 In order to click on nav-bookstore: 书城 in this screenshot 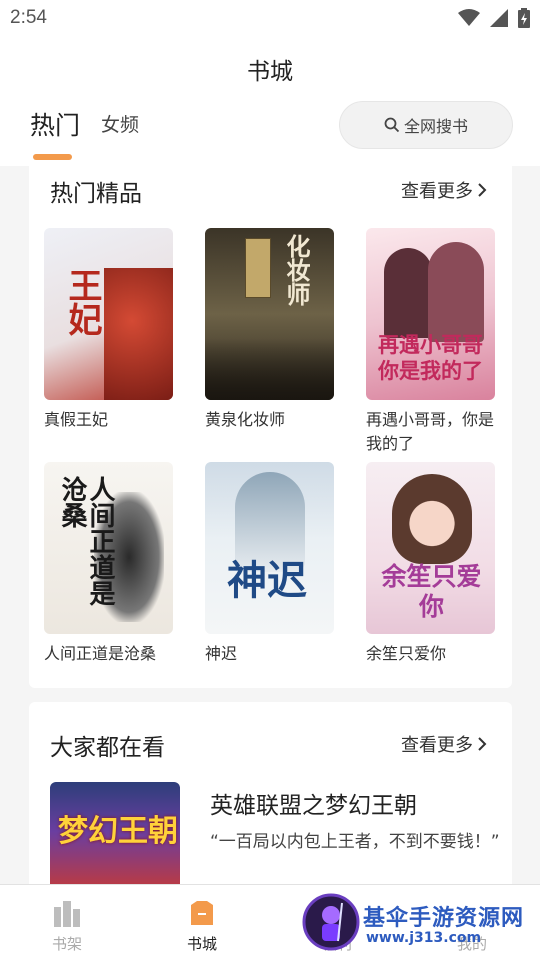, I will do `click(202, 922)`.